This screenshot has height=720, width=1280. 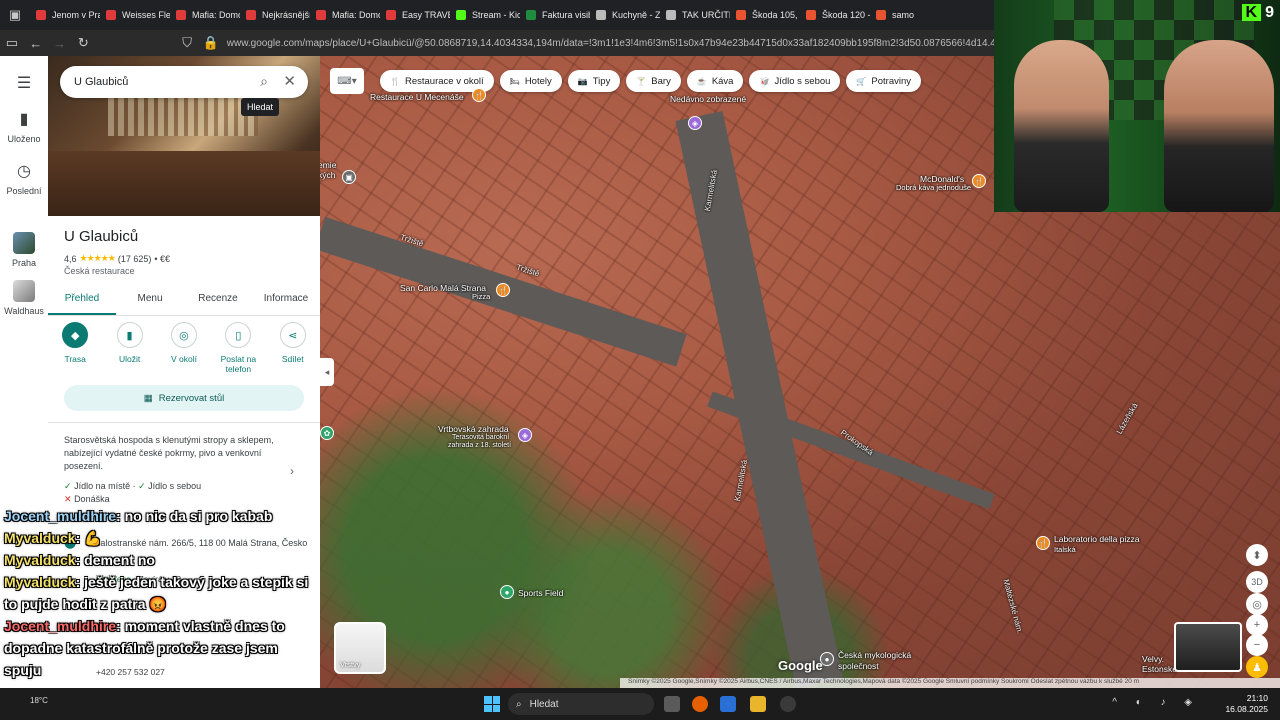 What do you see at coordinates (1246, 709) in the screenshot?
I see `clock-date: 16.08.2025` at bounding box center [1246, 709].